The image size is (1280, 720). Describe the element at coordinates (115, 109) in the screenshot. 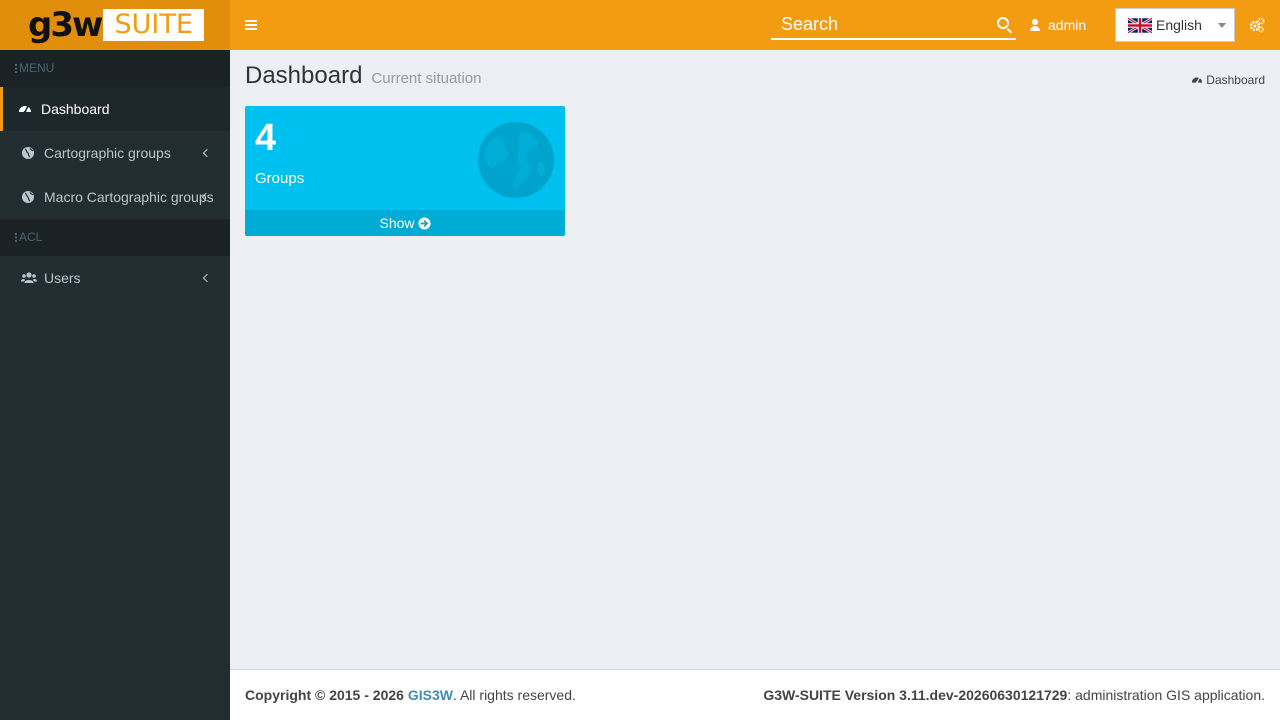

I see `sidebar-item-dashboard: Dashboard` at that location.